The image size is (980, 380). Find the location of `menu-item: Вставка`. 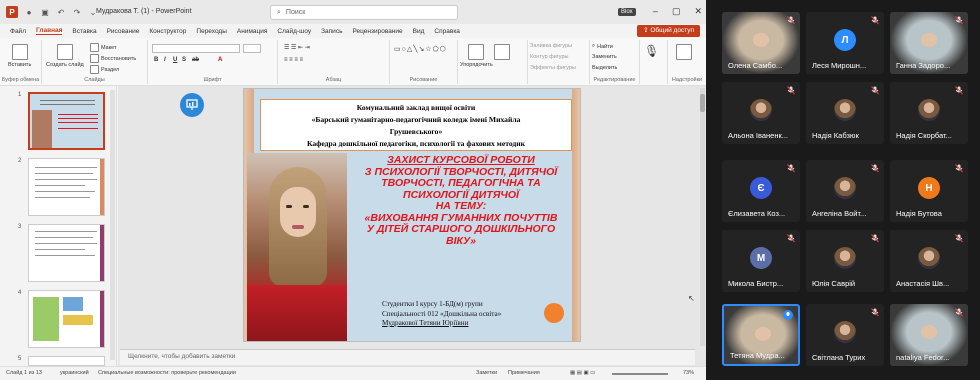

menu-item: Вставка is located at coordinates (84, 31).